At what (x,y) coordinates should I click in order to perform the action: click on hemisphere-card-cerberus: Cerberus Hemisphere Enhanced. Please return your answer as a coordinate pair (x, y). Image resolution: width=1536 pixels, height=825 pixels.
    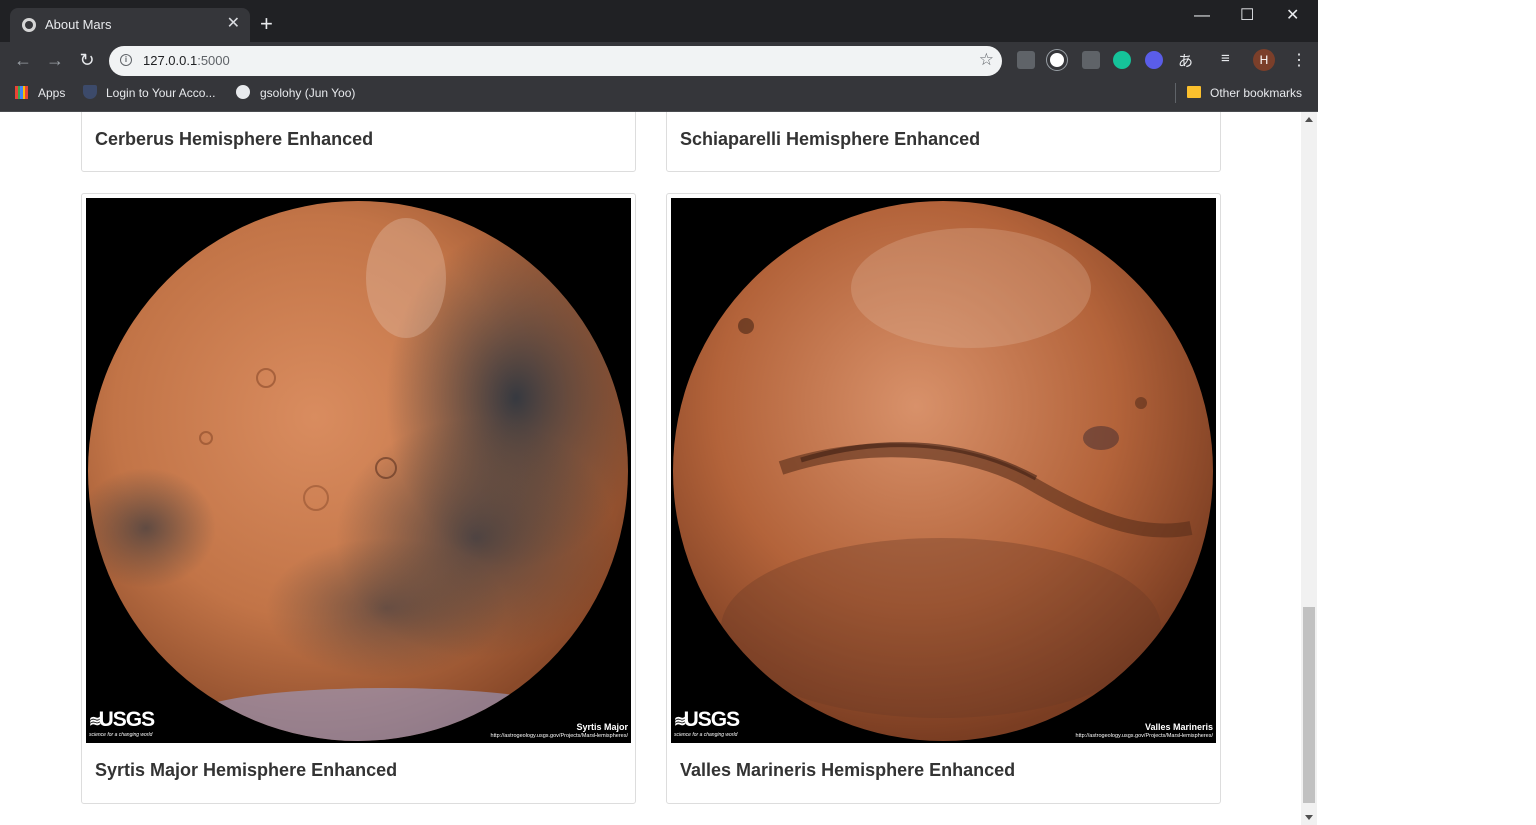
    Looking at the image, I should click on (358, 142).